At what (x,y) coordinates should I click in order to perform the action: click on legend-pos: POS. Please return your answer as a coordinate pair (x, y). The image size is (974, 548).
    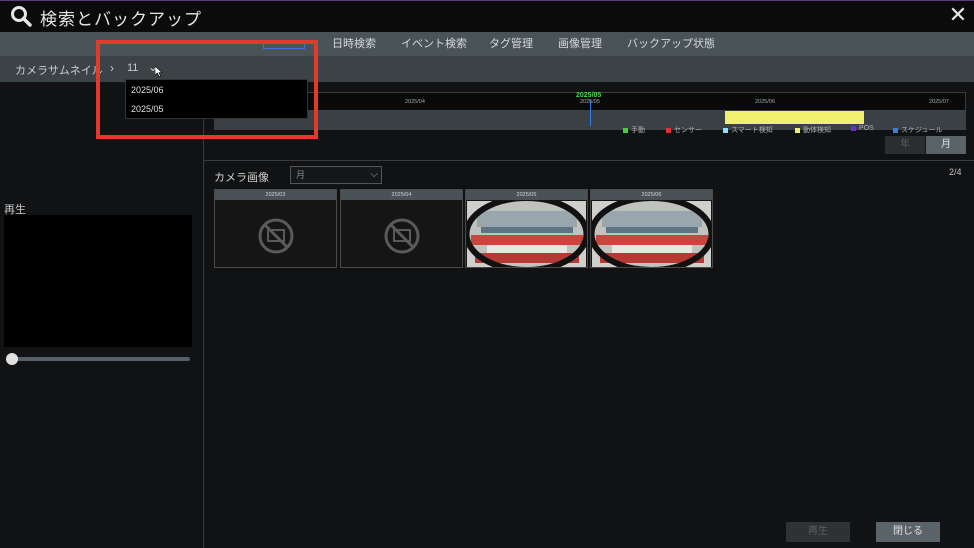
    Looking at the image, I should click on (862, 128).